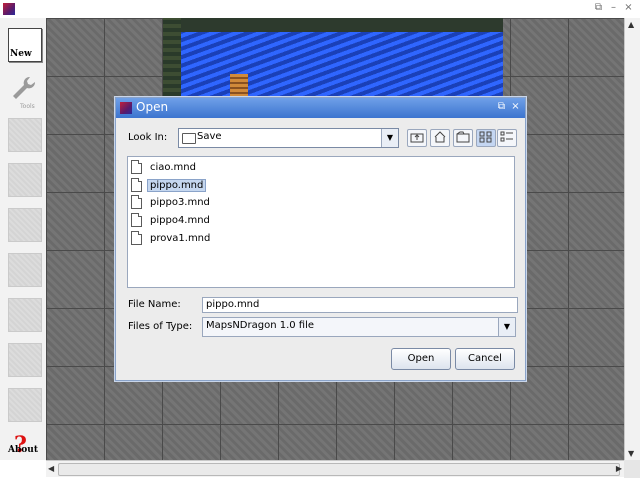  What do you see at coordinates (177, 185) in the screenshot?
I see `file-name: pippo.mnd` at bounding box center [177, 185].